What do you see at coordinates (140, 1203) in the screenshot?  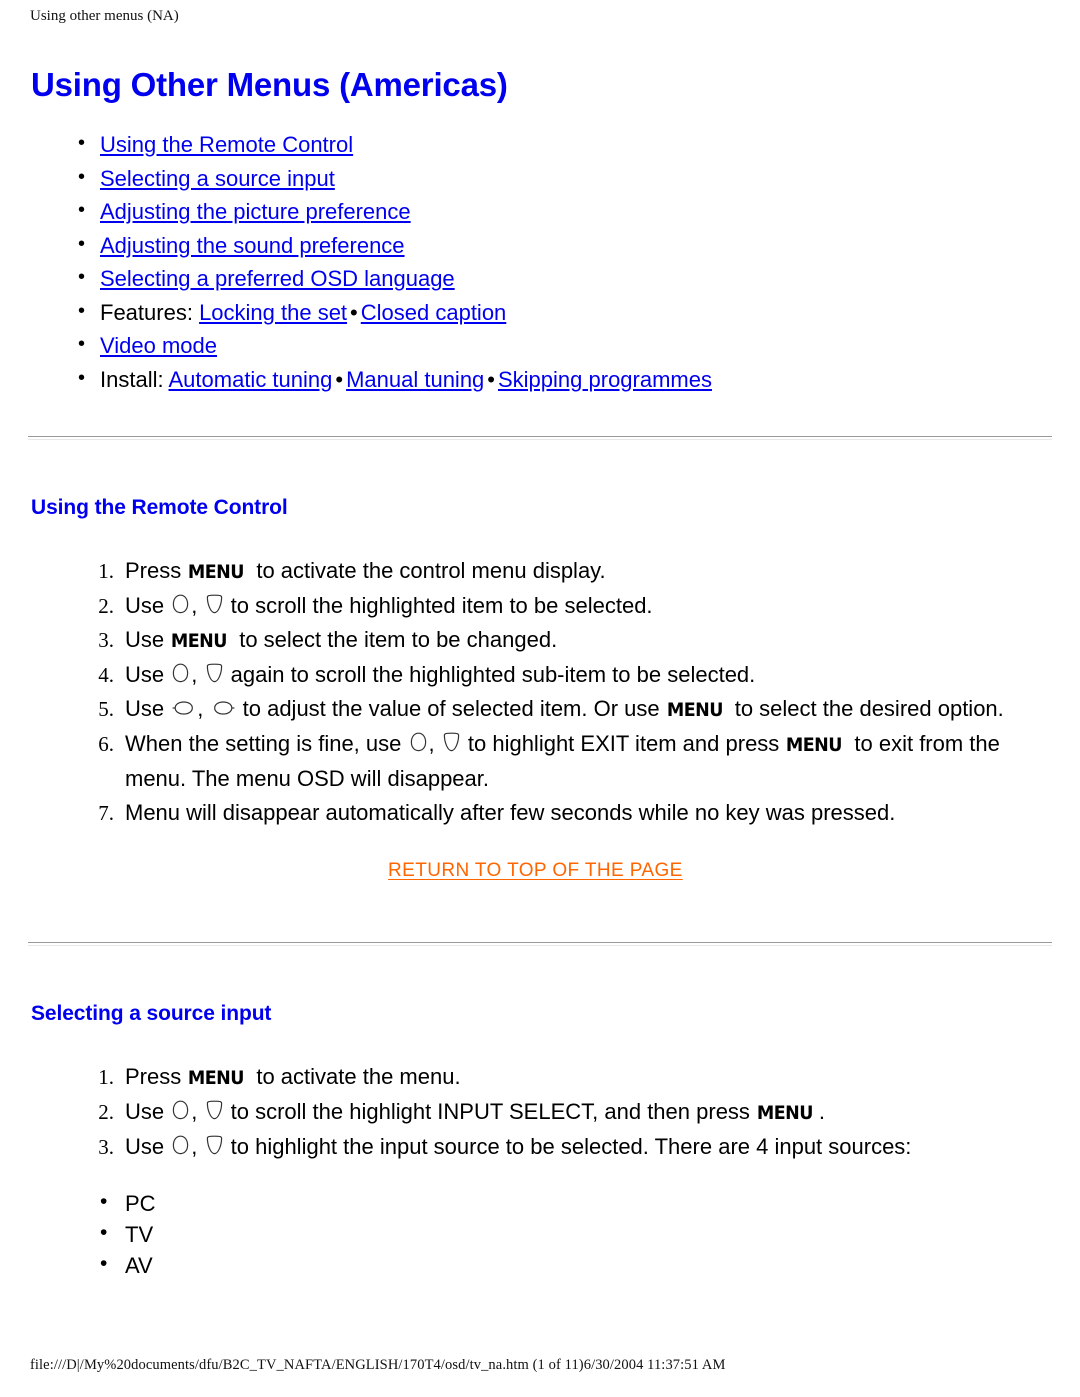 I see `source-label: PC` at bounding box center [140, 1203].